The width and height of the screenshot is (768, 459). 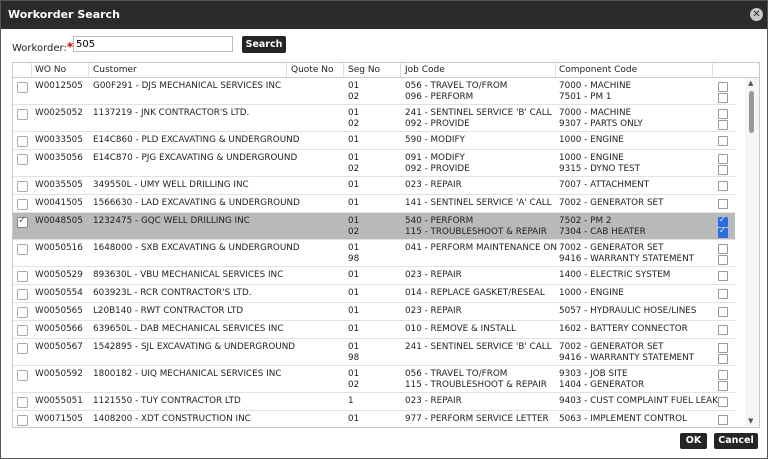 I want to click on close-icon: ✕, so click(x=756, y=14).